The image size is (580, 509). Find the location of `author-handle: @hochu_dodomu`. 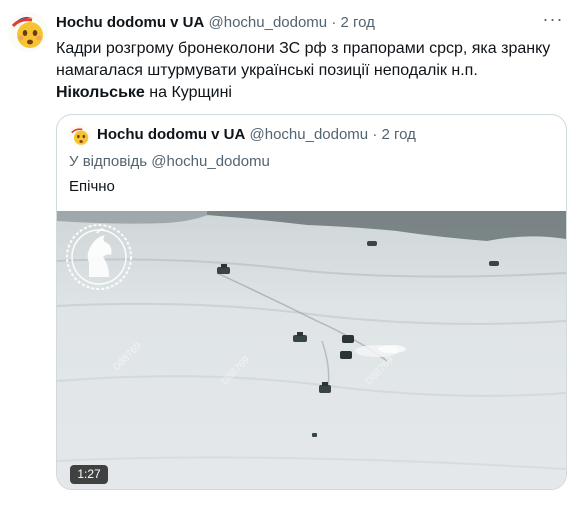

author-handle: @hochu_dodomu is located at coordinates (268, 22).